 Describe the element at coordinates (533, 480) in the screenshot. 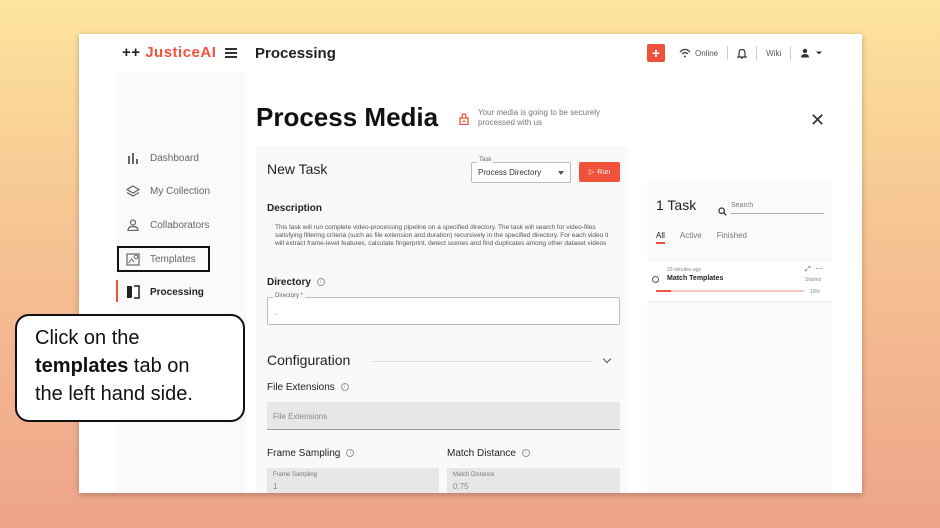

I see `match-distance-input: Match Distance 0.75` at that location.